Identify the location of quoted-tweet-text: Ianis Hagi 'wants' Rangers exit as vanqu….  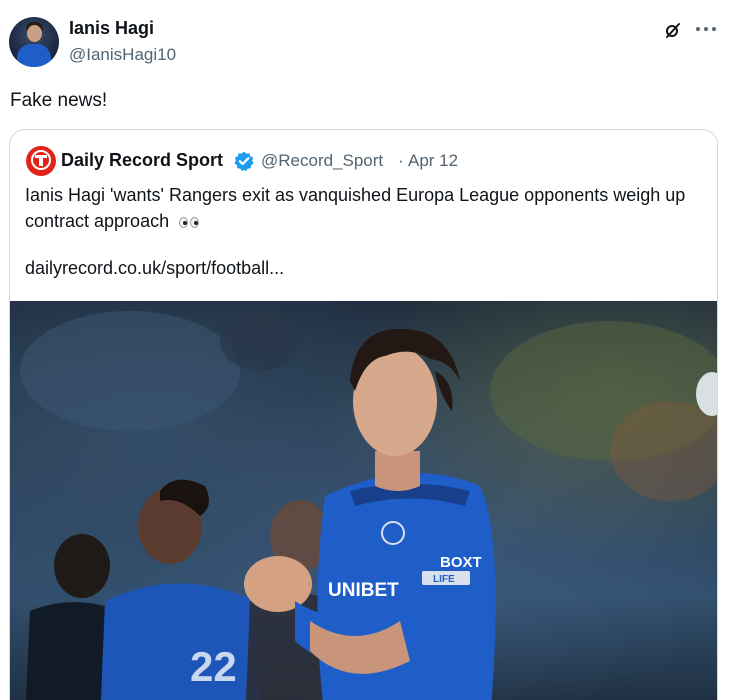
(370, 208).